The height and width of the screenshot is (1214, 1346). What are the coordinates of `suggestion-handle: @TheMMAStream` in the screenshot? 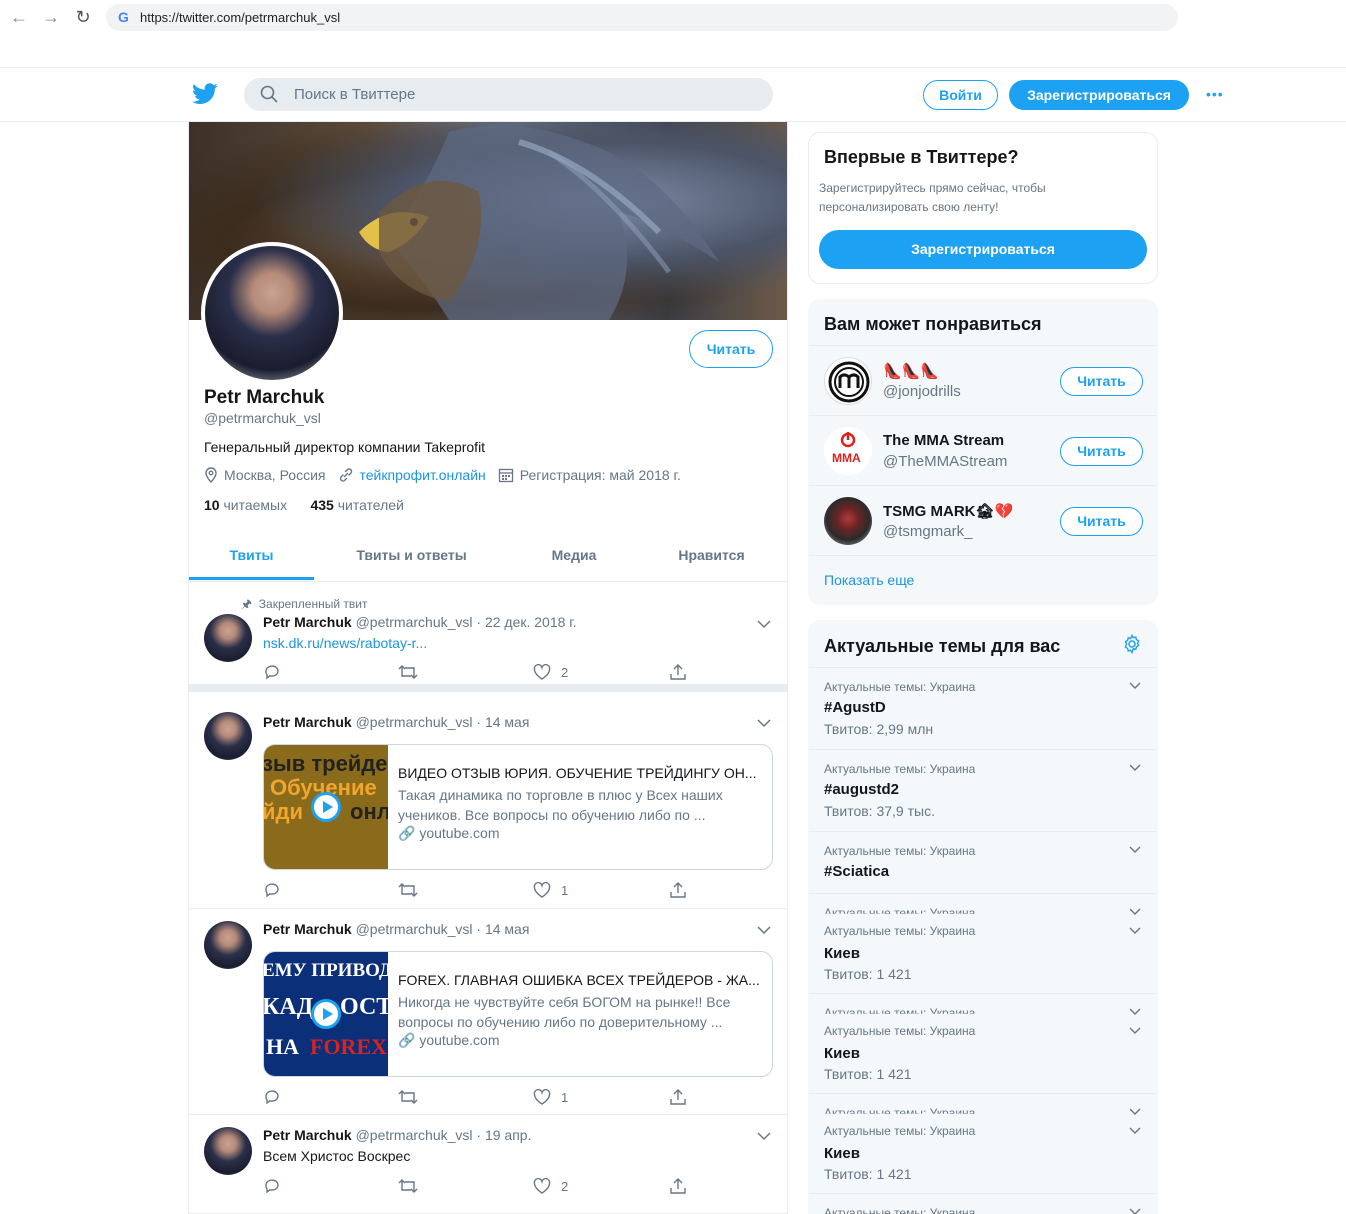 It's located at (945, 461).